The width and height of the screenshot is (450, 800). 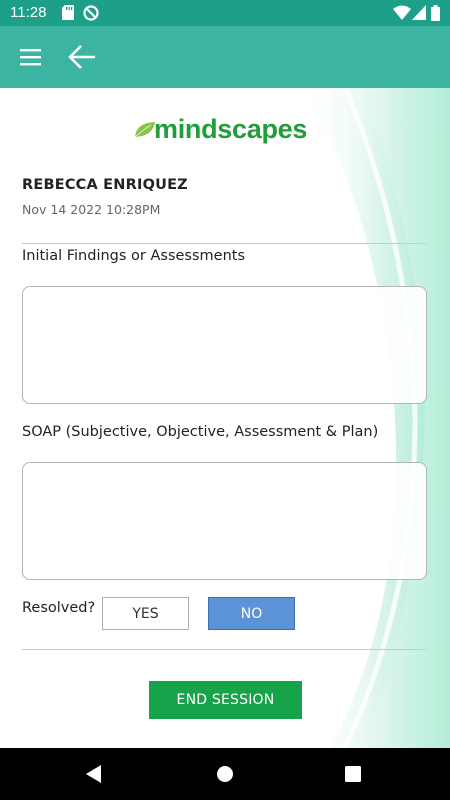 I want to click on patient-name: REBECCA ENRIQUEZ, so click(x=105, y=185).